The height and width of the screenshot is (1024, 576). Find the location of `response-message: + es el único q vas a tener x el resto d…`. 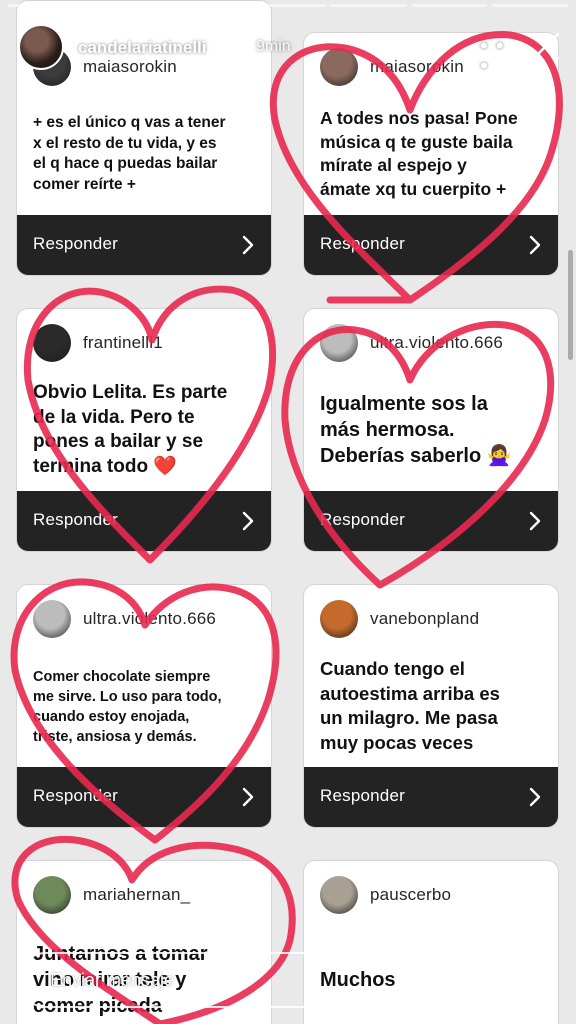

response-message: + es el único q vas a tener x el resto d… is located at coordinates (129, 153).